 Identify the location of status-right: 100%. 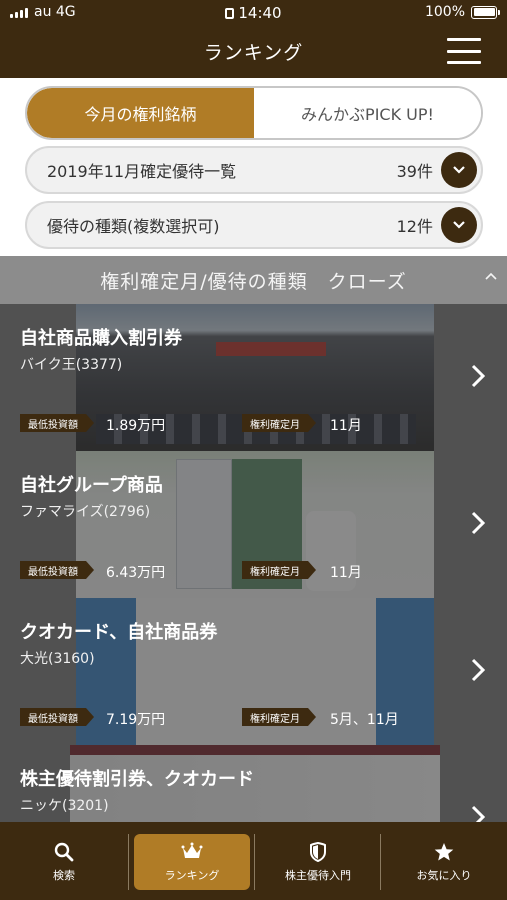
(462, 12).